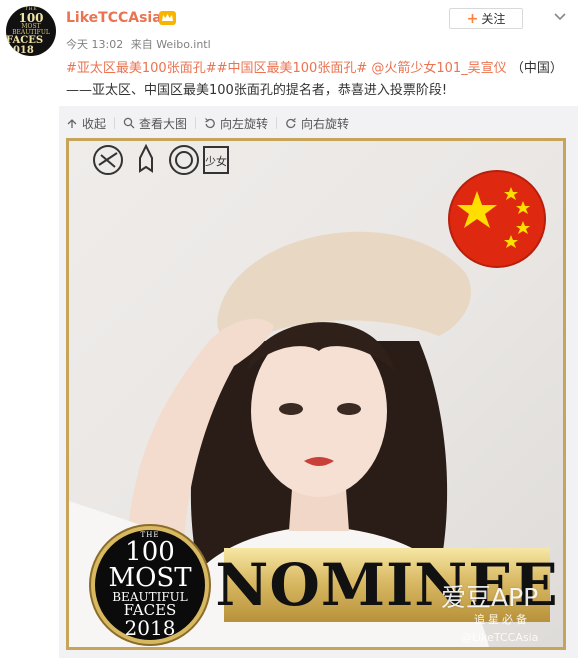 The image size is (586, 658). Describe the element at coordinates (490, 597) in the screenshot. I see `watermark-app: 爱豆APP` at that location.